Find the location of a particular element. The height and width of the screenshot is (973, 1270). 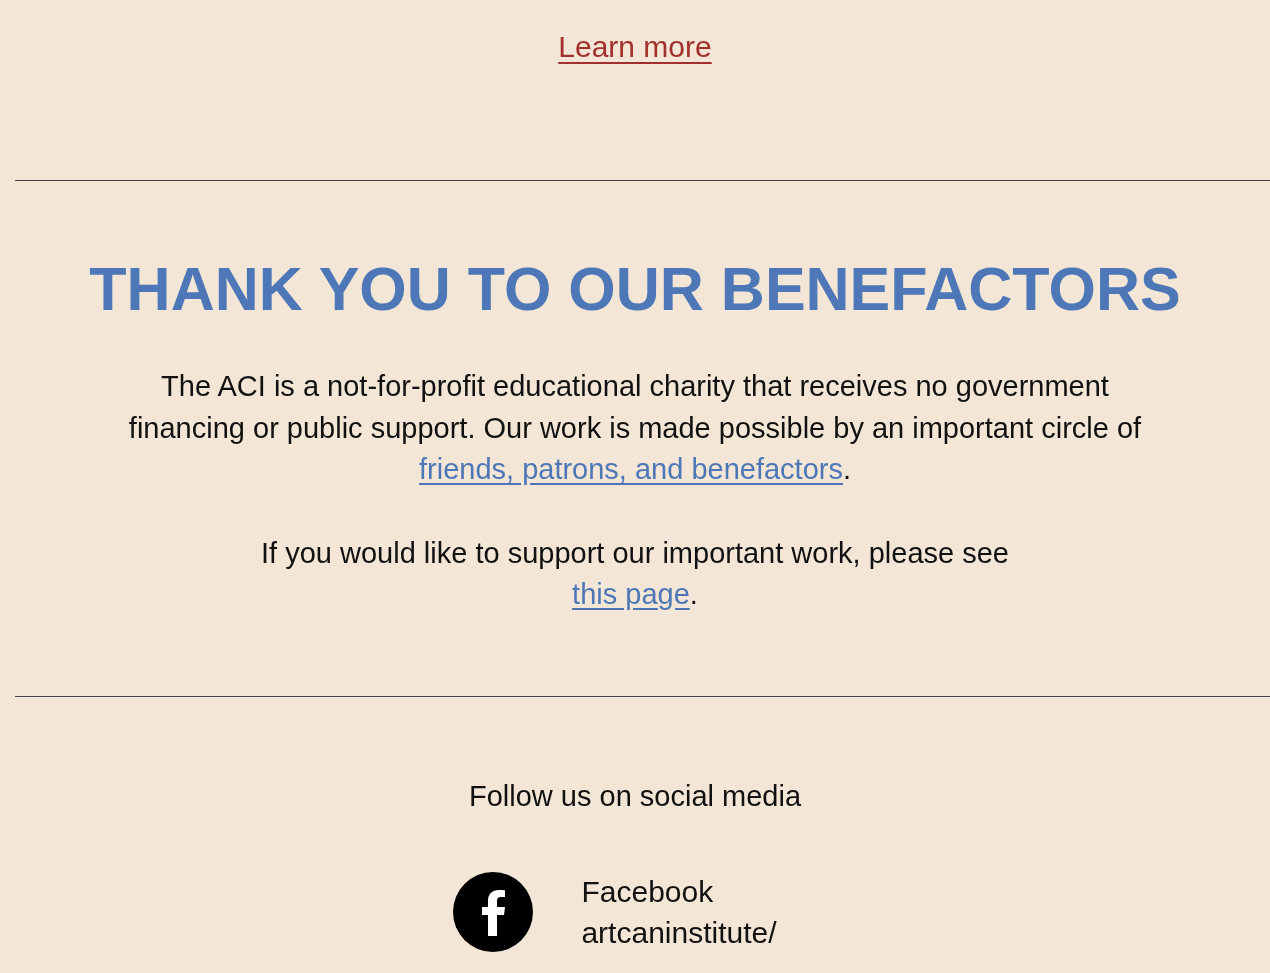

text-link: this page is located at coordinates (631, 594).